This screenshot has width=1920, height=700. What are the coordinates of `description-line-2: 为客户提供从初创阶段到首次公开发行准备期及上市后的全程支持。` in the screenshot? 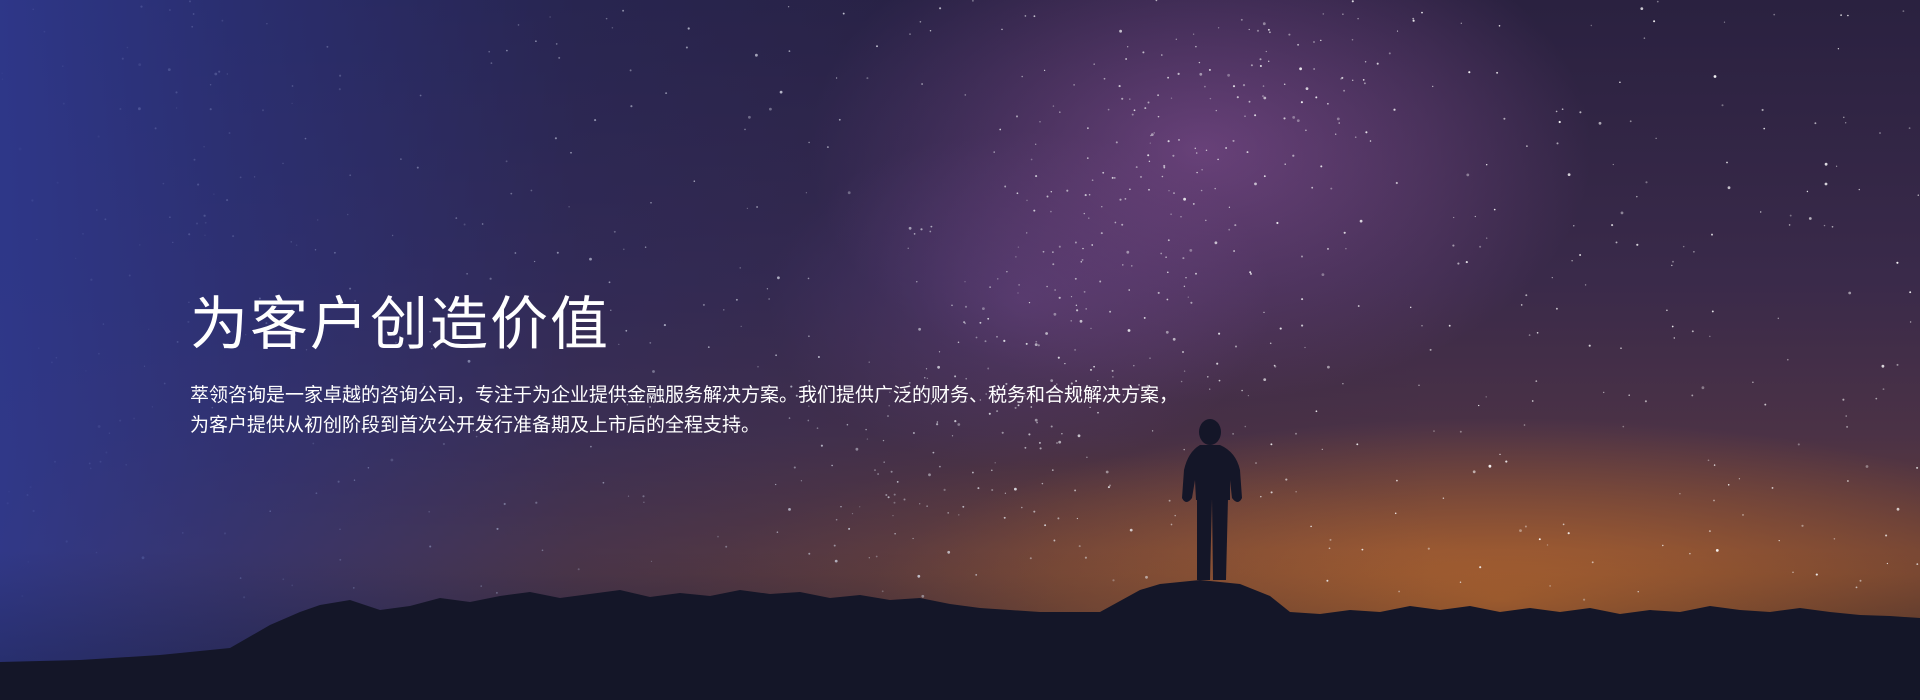 It's located at (475, 425).